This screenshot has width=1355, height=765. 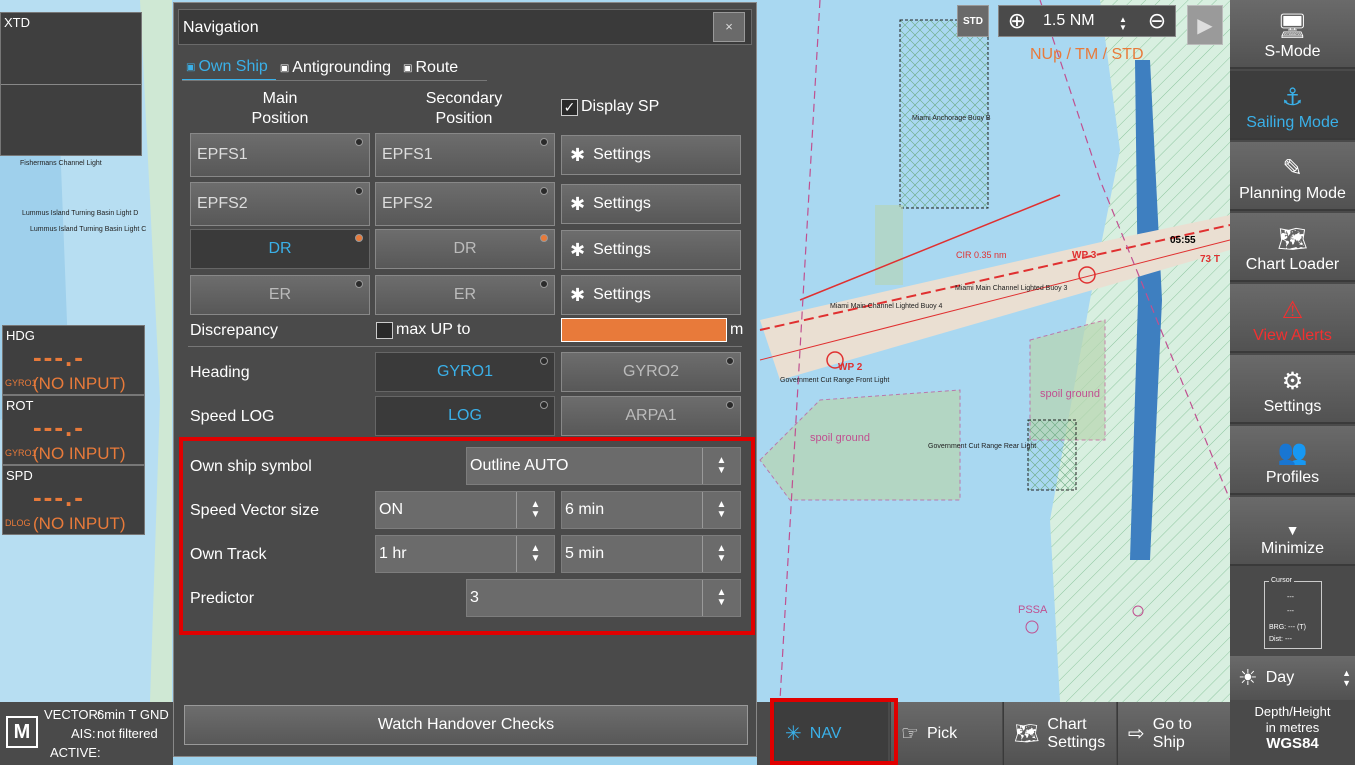 I want to click on view-alerts-button: ⚠ View Alerts, so click(x=1292, y=318).